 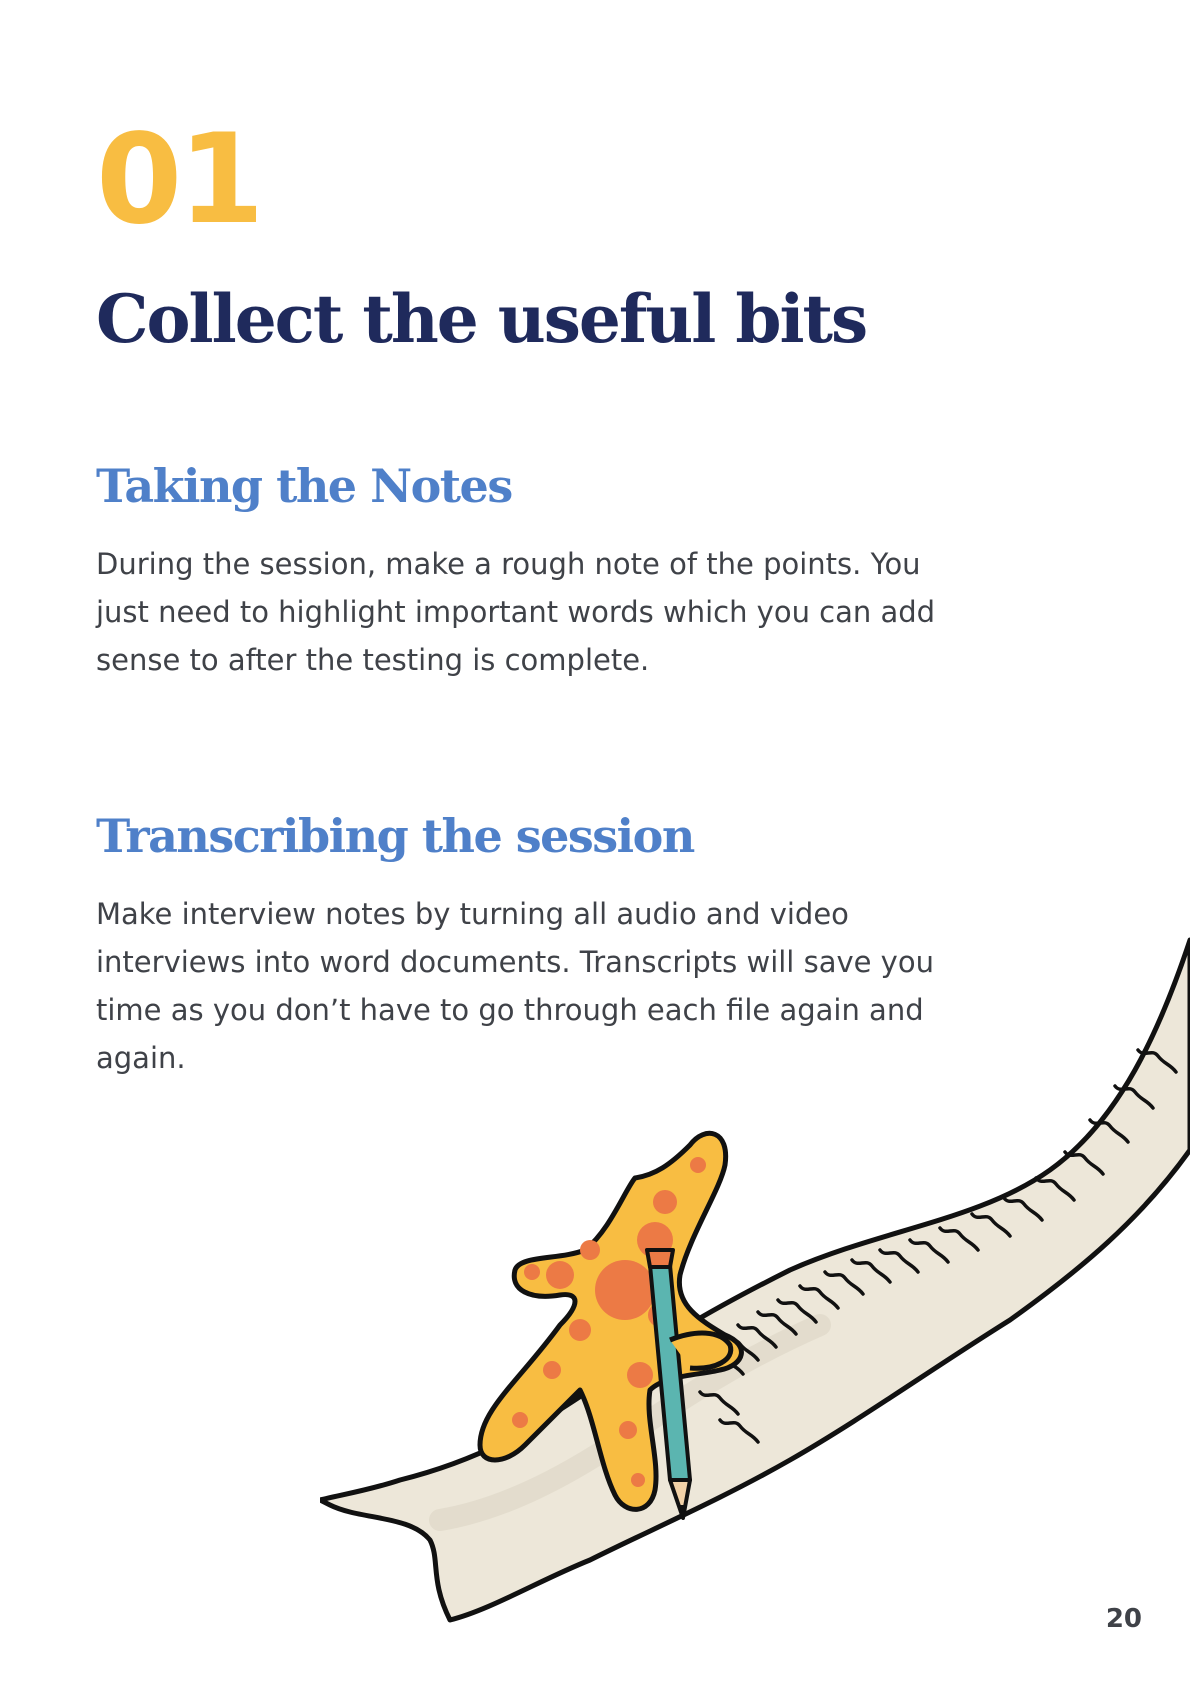 What do you see at coordinates (1123, 1619) in the screenshot?
I see `page-number: 20` at bounding box center [1123, 1619].